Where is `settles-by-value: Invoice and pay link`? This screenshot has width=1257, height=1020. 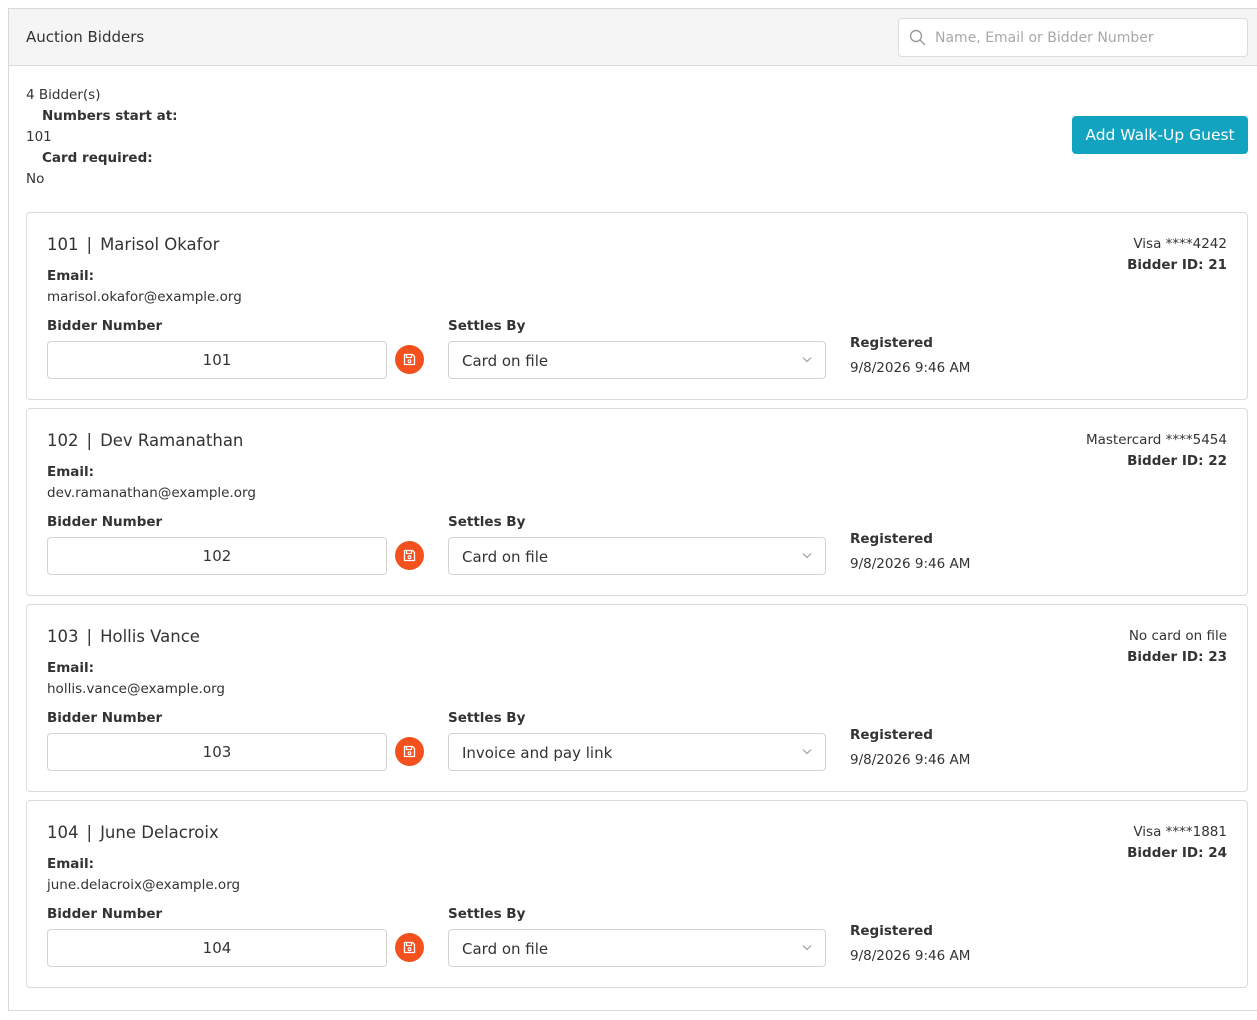 settles-by-value: Invoice and pay link is located at coordinates (537, 753).